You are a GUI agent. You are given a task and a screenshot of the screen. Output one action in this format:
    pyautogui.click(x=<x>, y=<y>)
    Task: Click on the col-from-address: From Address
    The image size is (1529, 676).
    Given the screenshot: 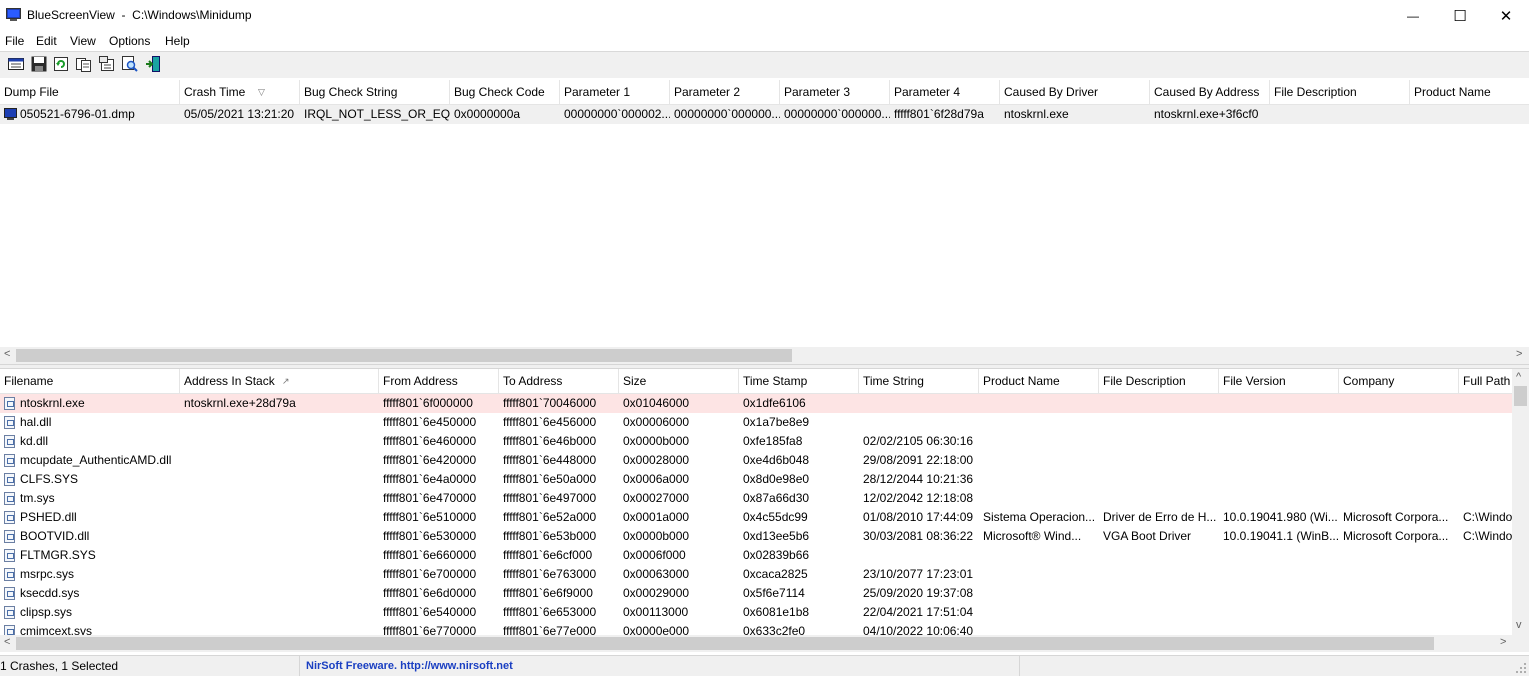 What is the action you would take?
    pyautogui.click(x=439, y=381)
    